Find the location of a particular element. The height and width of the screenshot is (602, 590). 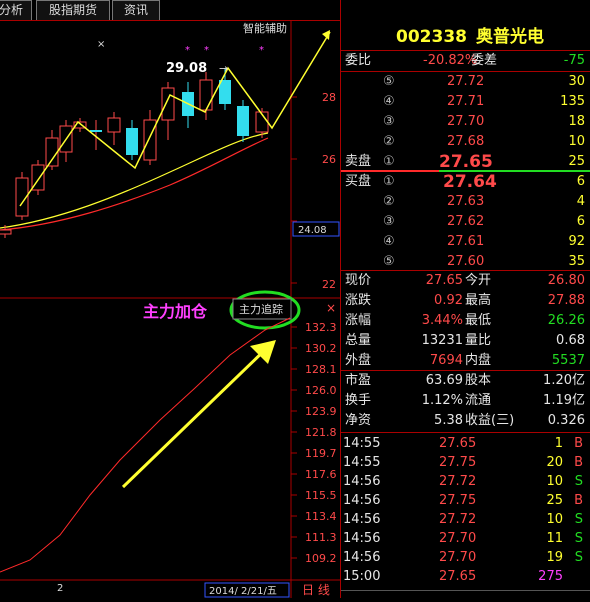

lower-axis-label: 113.4 is located at coordinates (321, 516).